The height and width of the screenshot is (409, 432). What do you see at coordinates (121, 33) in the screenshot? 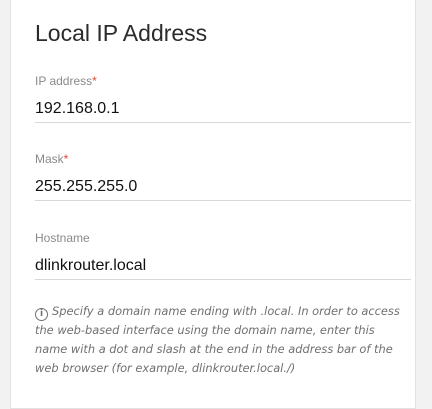
I see `section-title: Local IP Address` at bounding box center [121, 33].